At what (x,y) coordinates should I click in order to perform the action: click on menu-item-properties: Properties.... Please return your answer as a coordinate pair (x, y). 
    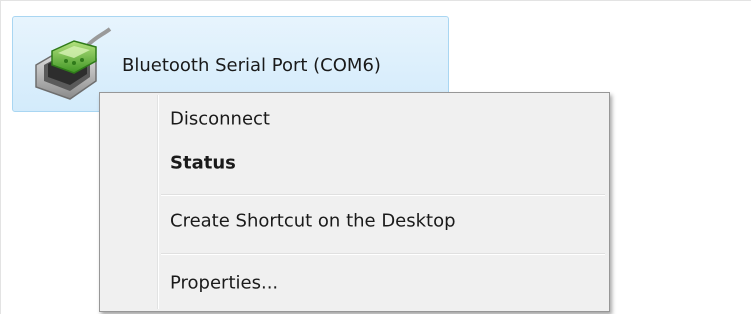
    Looking at the image, I should click on (354, 283).